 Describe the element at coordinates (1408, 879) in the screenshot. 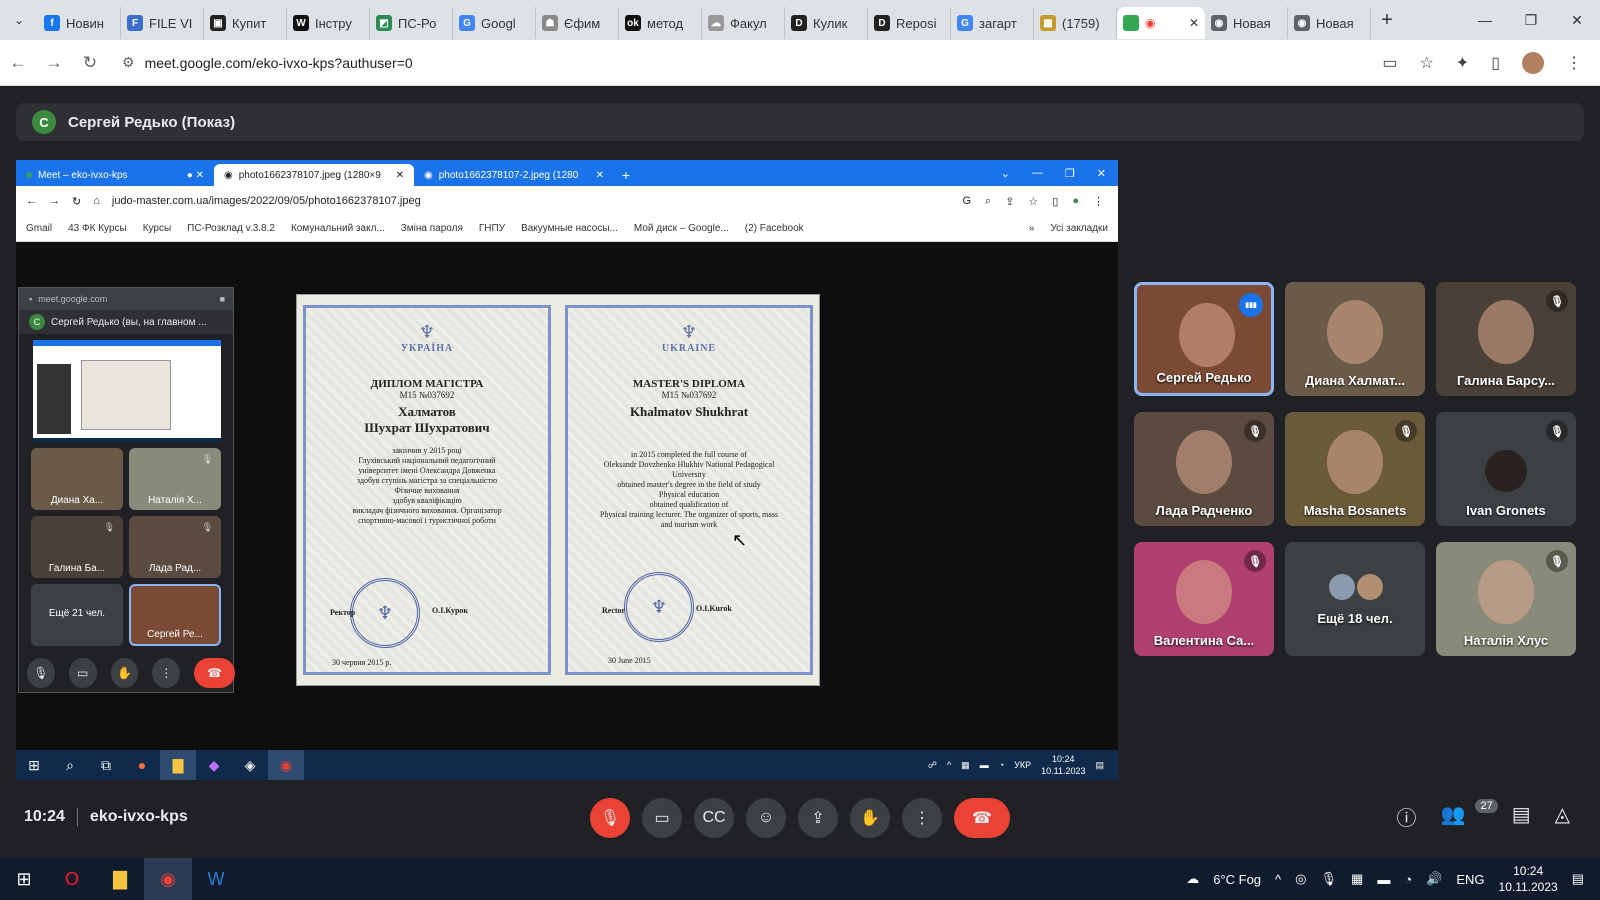

I see `wifi-icon: ◔` at that location.